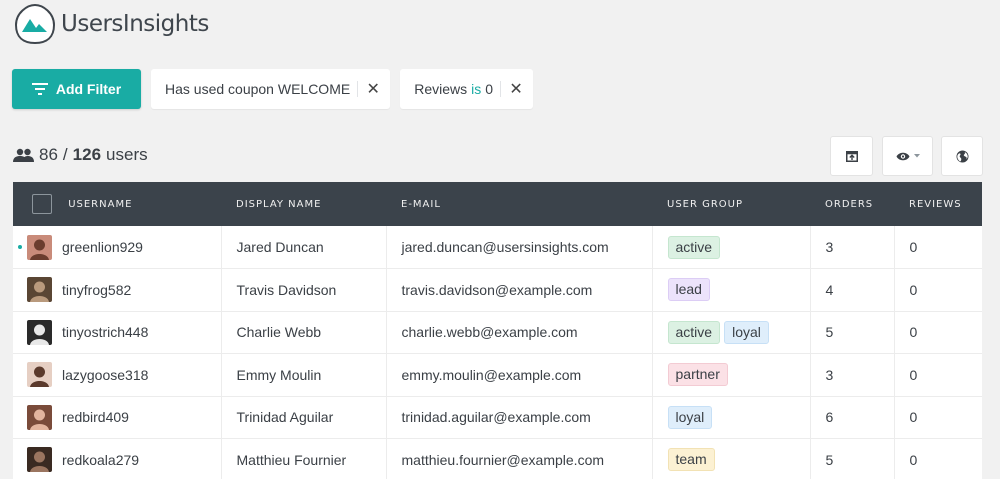 This screenshot has height=479, width=1000. What do you see at coordinates (88, 89) in the screenshot?
I see `add-filter-label: Add Filter` at bounding box center [88, 89].